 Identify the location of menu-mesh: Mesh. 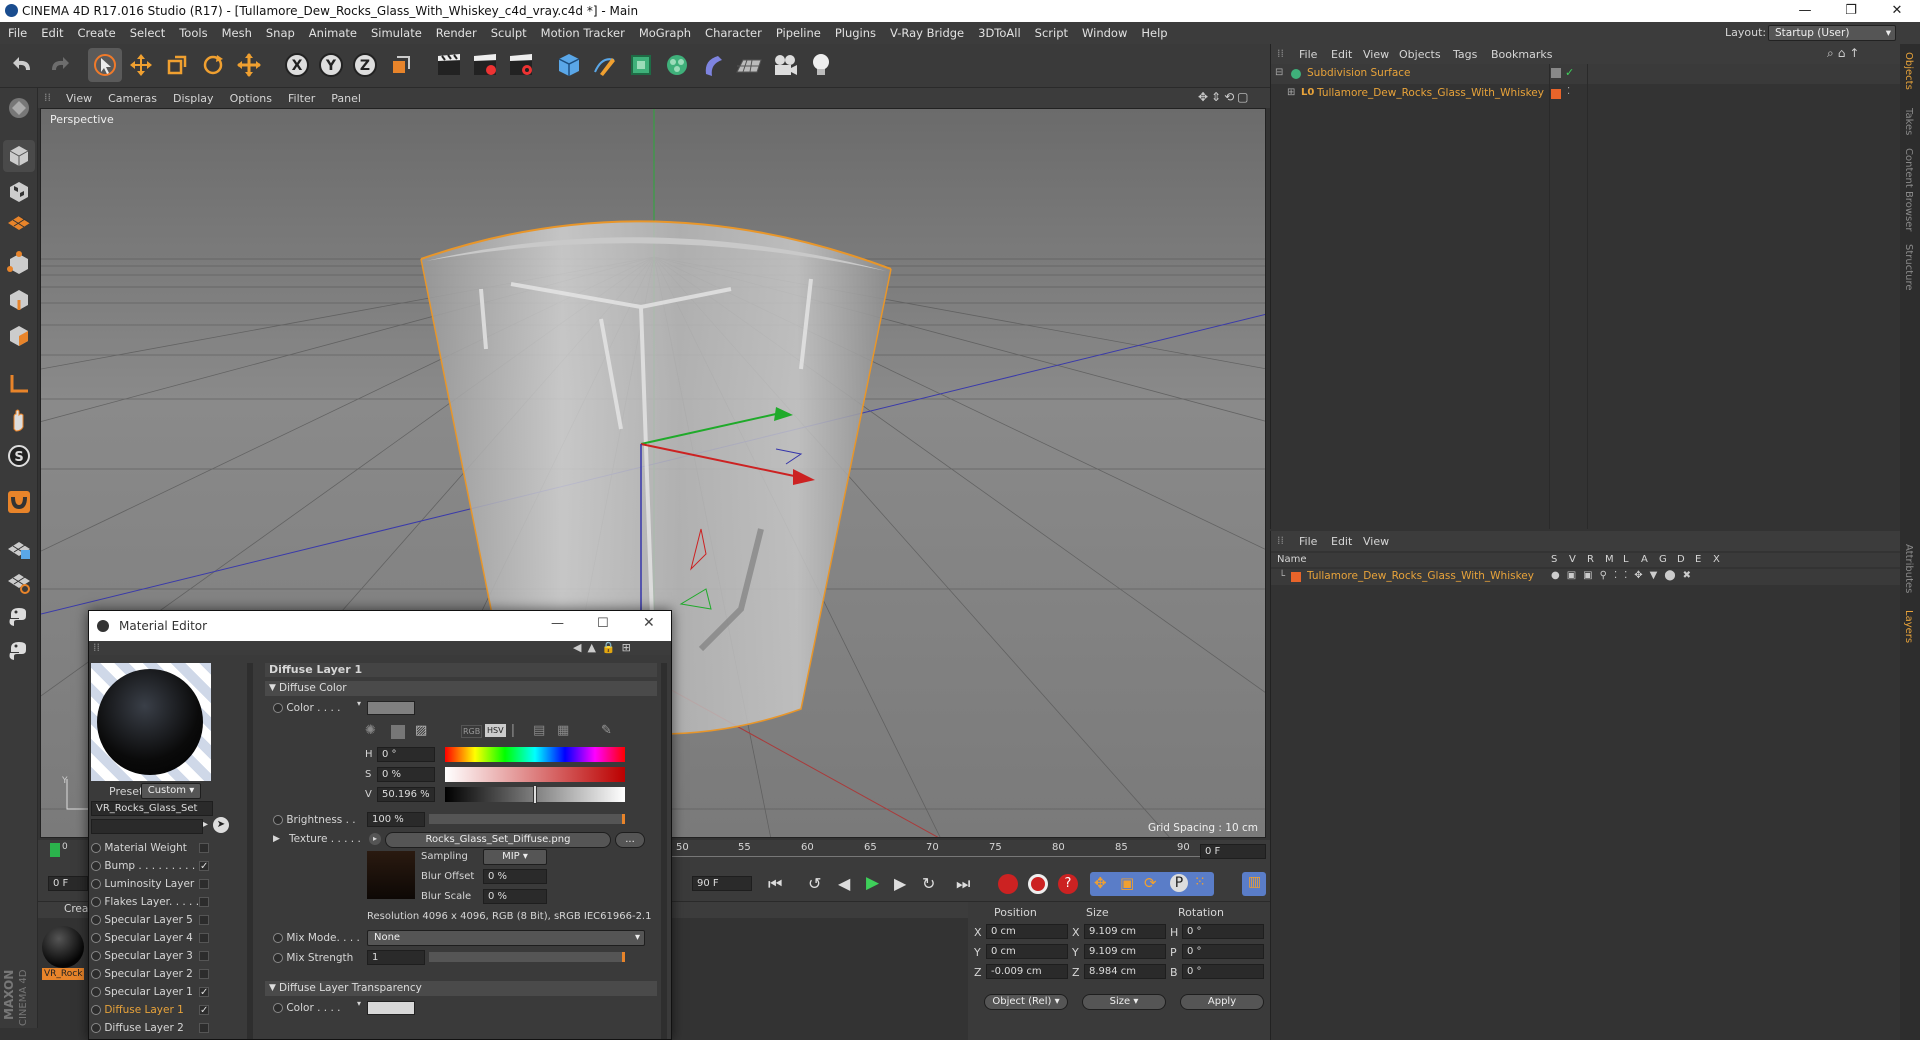
(237, 33).